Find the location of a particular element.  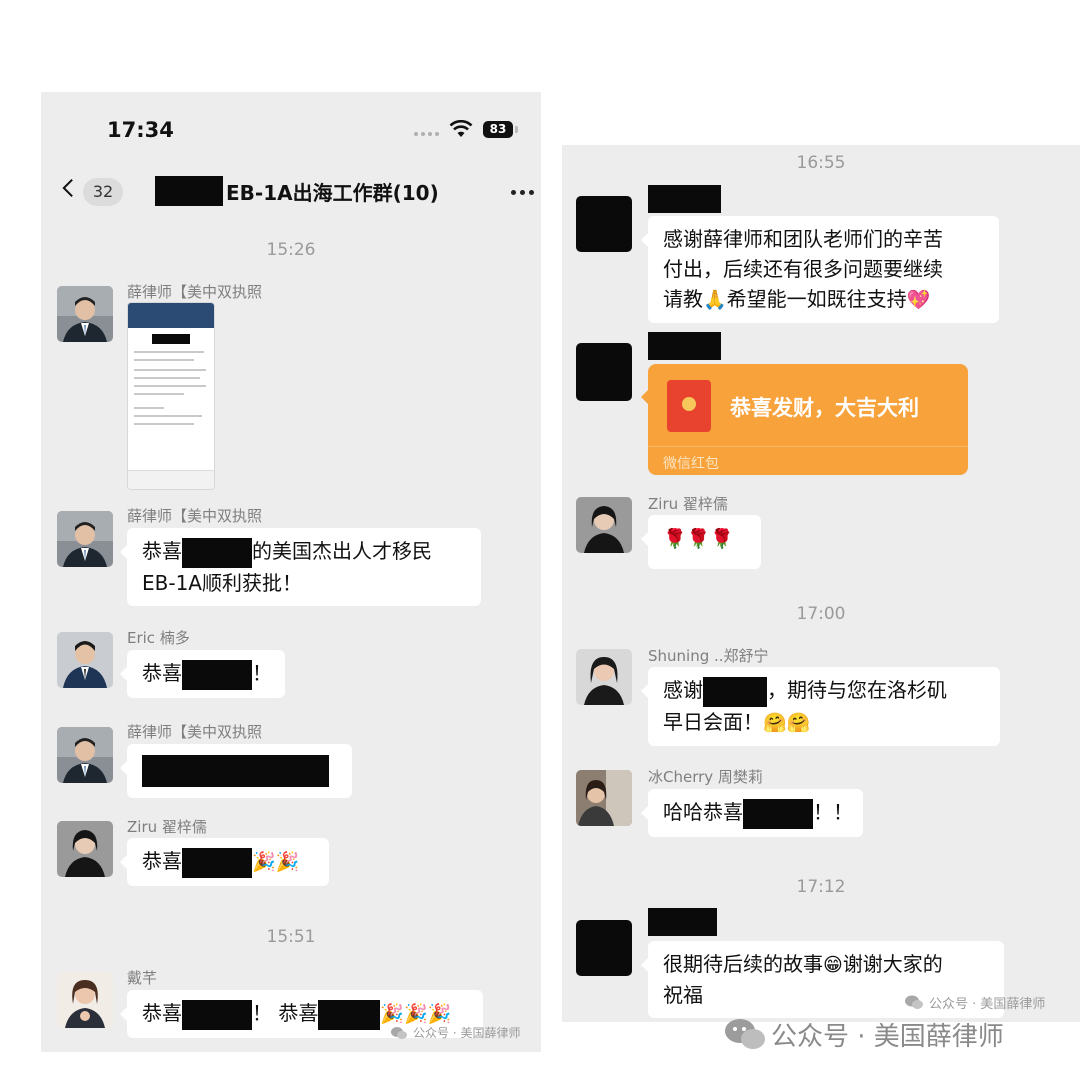

watermark-large: 公众号 · 美国薛律师 is located at coordinates (864, 1034).